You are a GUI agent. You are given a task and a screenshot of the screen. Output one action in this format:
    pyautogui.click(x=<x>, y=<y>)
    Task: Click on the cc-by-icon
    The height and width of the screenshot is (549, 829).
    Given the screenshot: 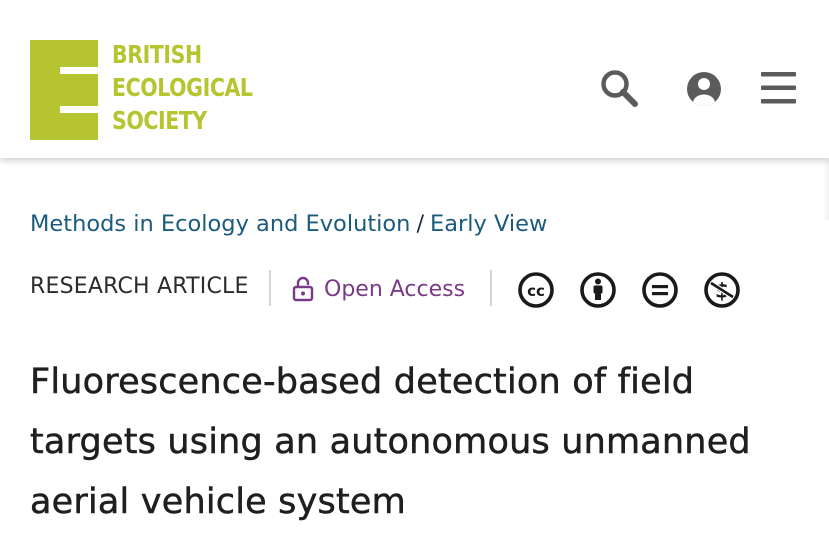 What is the action you would take?
    pyautogui.click(x=598, y=290)
    